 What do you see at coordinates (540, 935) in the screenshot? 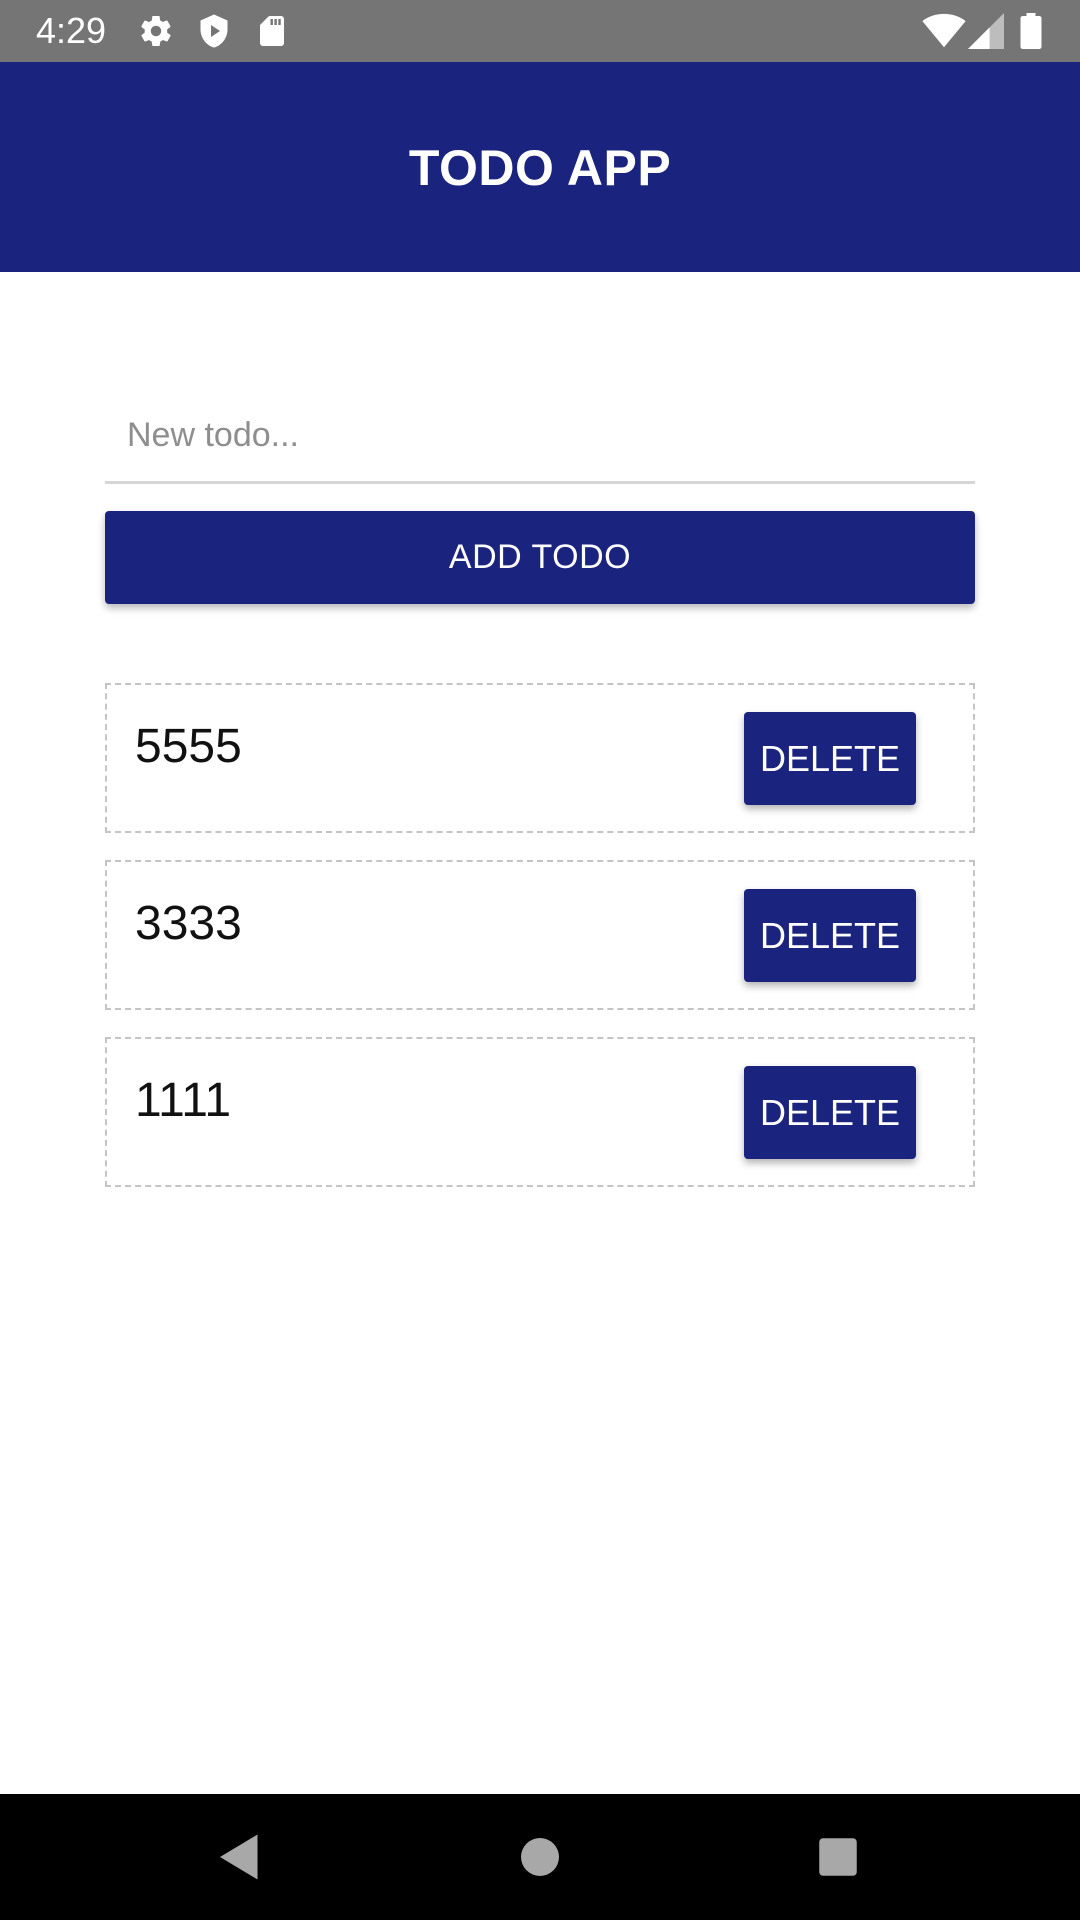
I see `todo-item: 3333 DELETE` at bounding box center [540, 935].